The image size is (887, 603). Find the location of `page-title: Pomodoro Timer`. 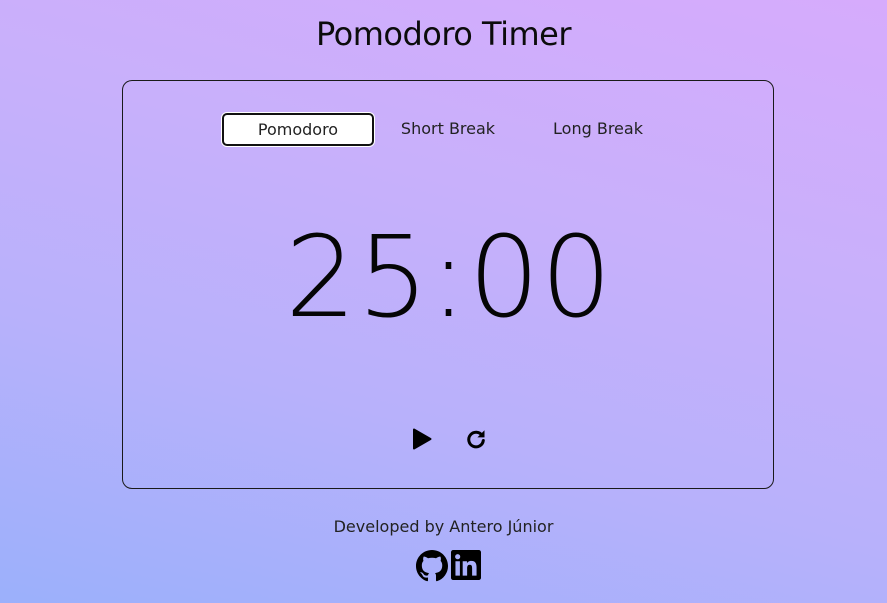

page-title: Pomodoro Timer is located at coordinates (443, 34).